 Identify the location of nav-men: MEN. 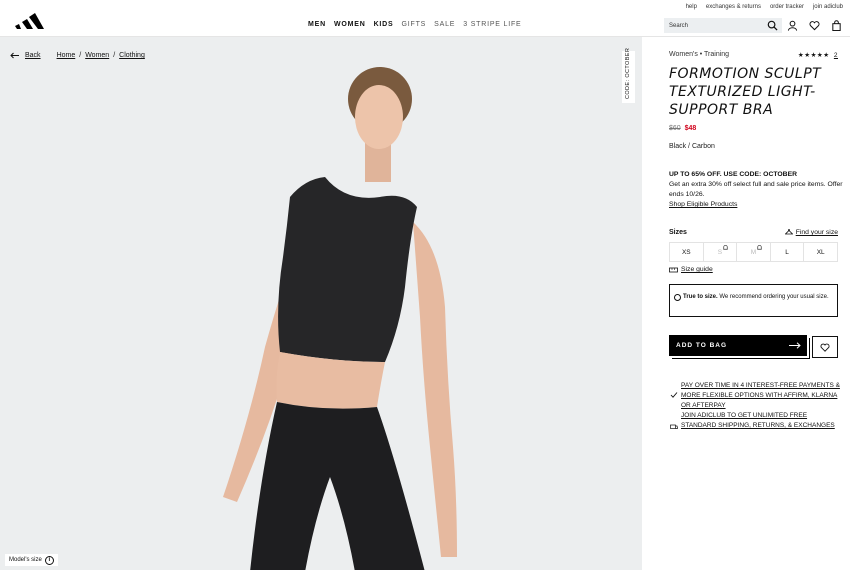
(317, 24).